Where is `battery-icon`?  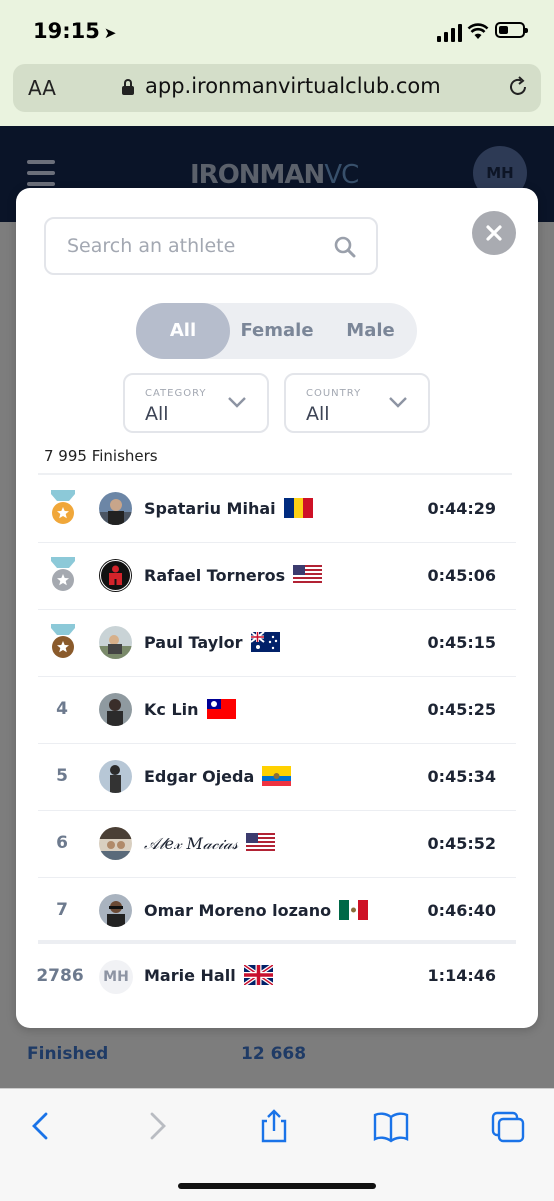
battery-icon is located at coordinates (511, 30).